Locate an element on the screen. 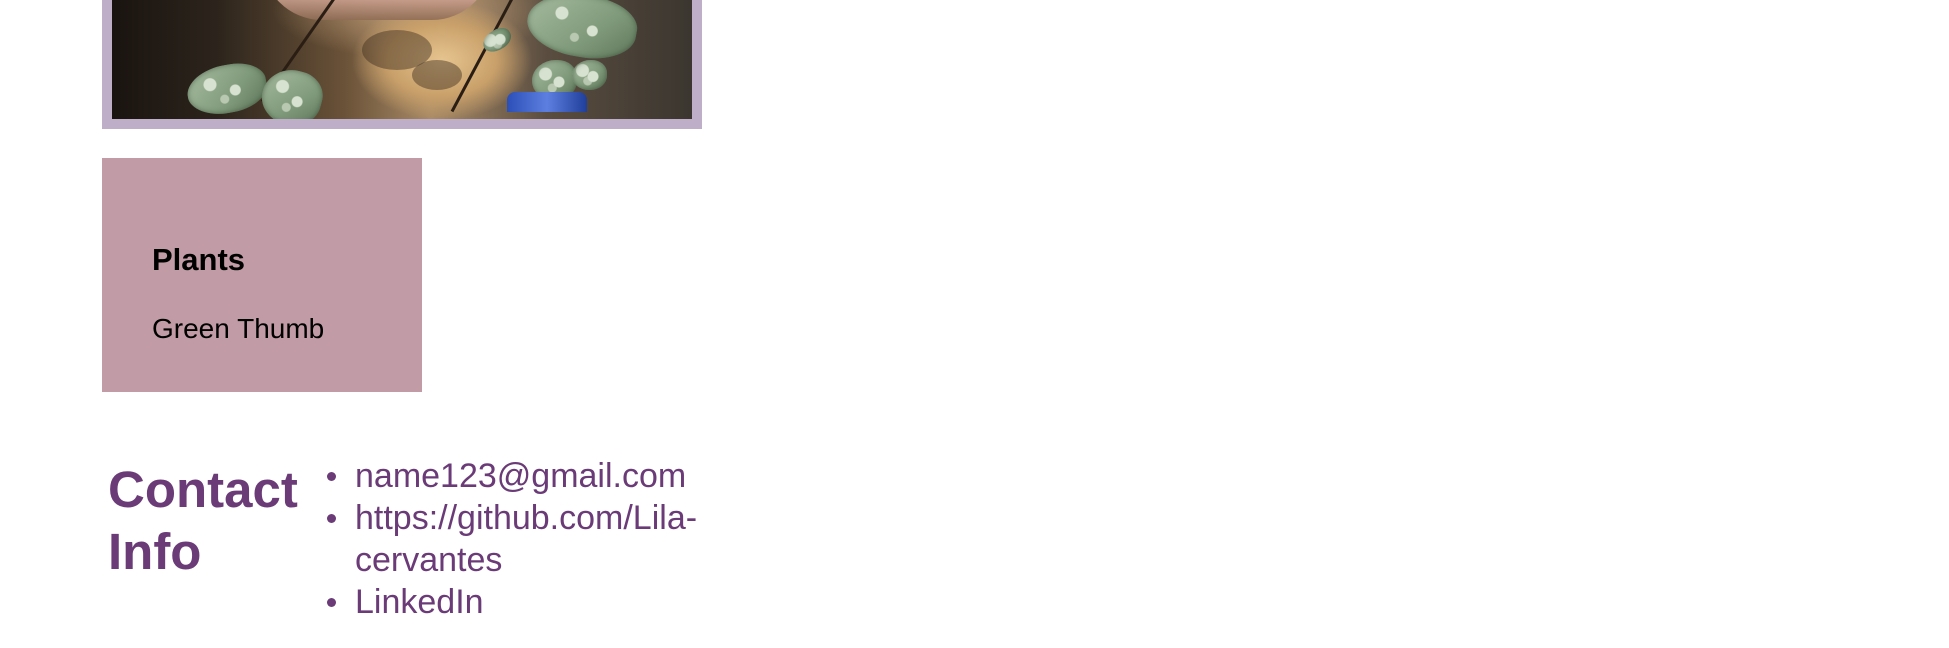 This screenshot has height=648, width=1949. contact-heading: Contact Info is located at coordinates (203, 520).